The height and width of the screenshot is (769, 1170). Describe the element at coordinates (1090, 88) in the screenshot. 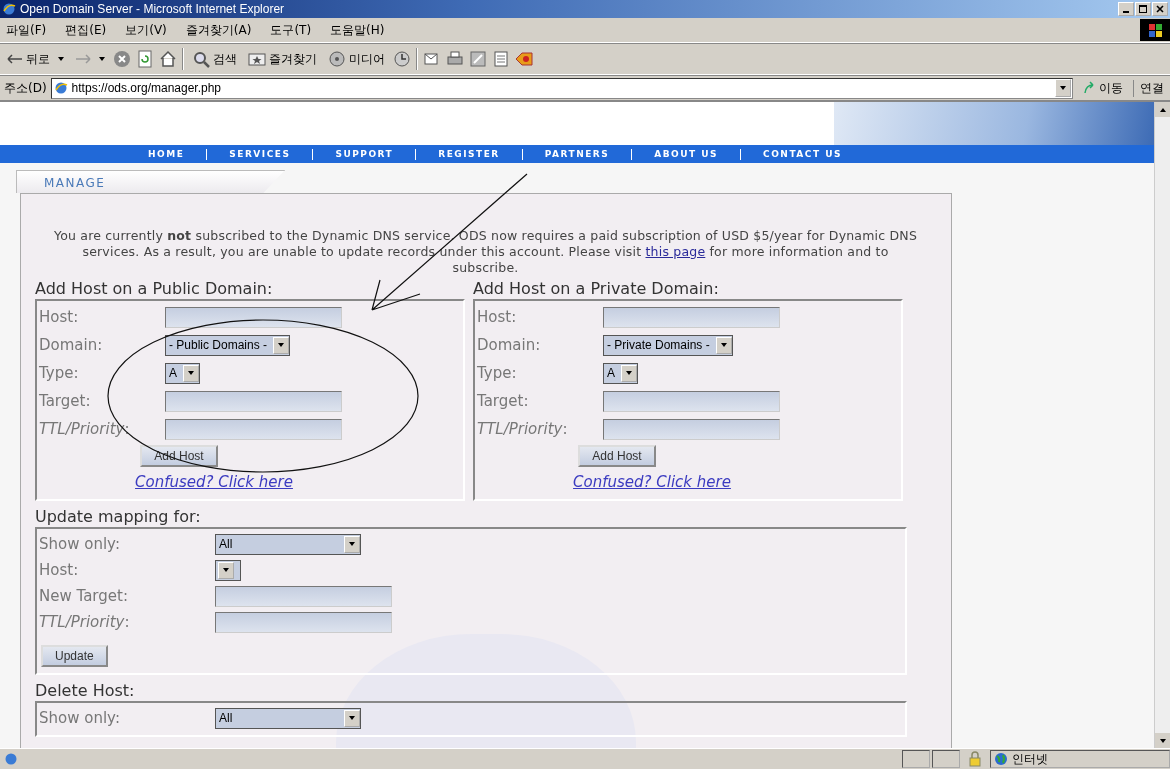

I see `curved-arrow-icon` at that location.